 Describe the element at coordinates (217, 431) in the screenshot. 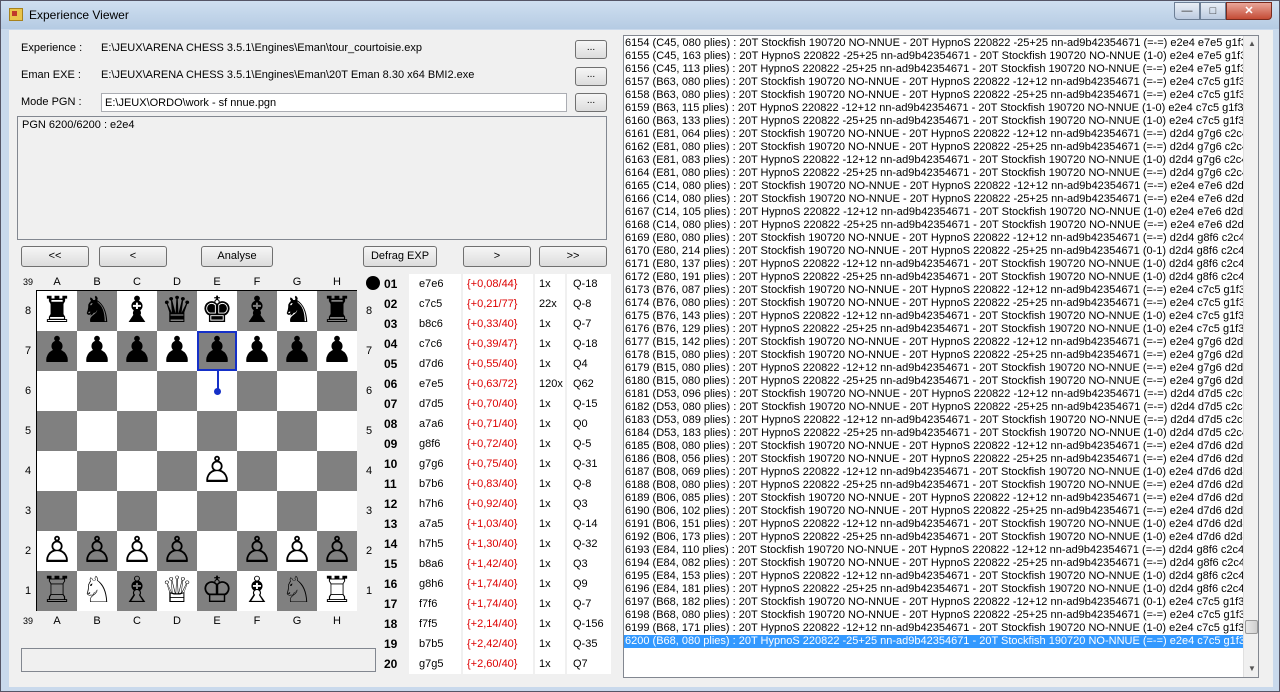

I see `square-e5` at that location.